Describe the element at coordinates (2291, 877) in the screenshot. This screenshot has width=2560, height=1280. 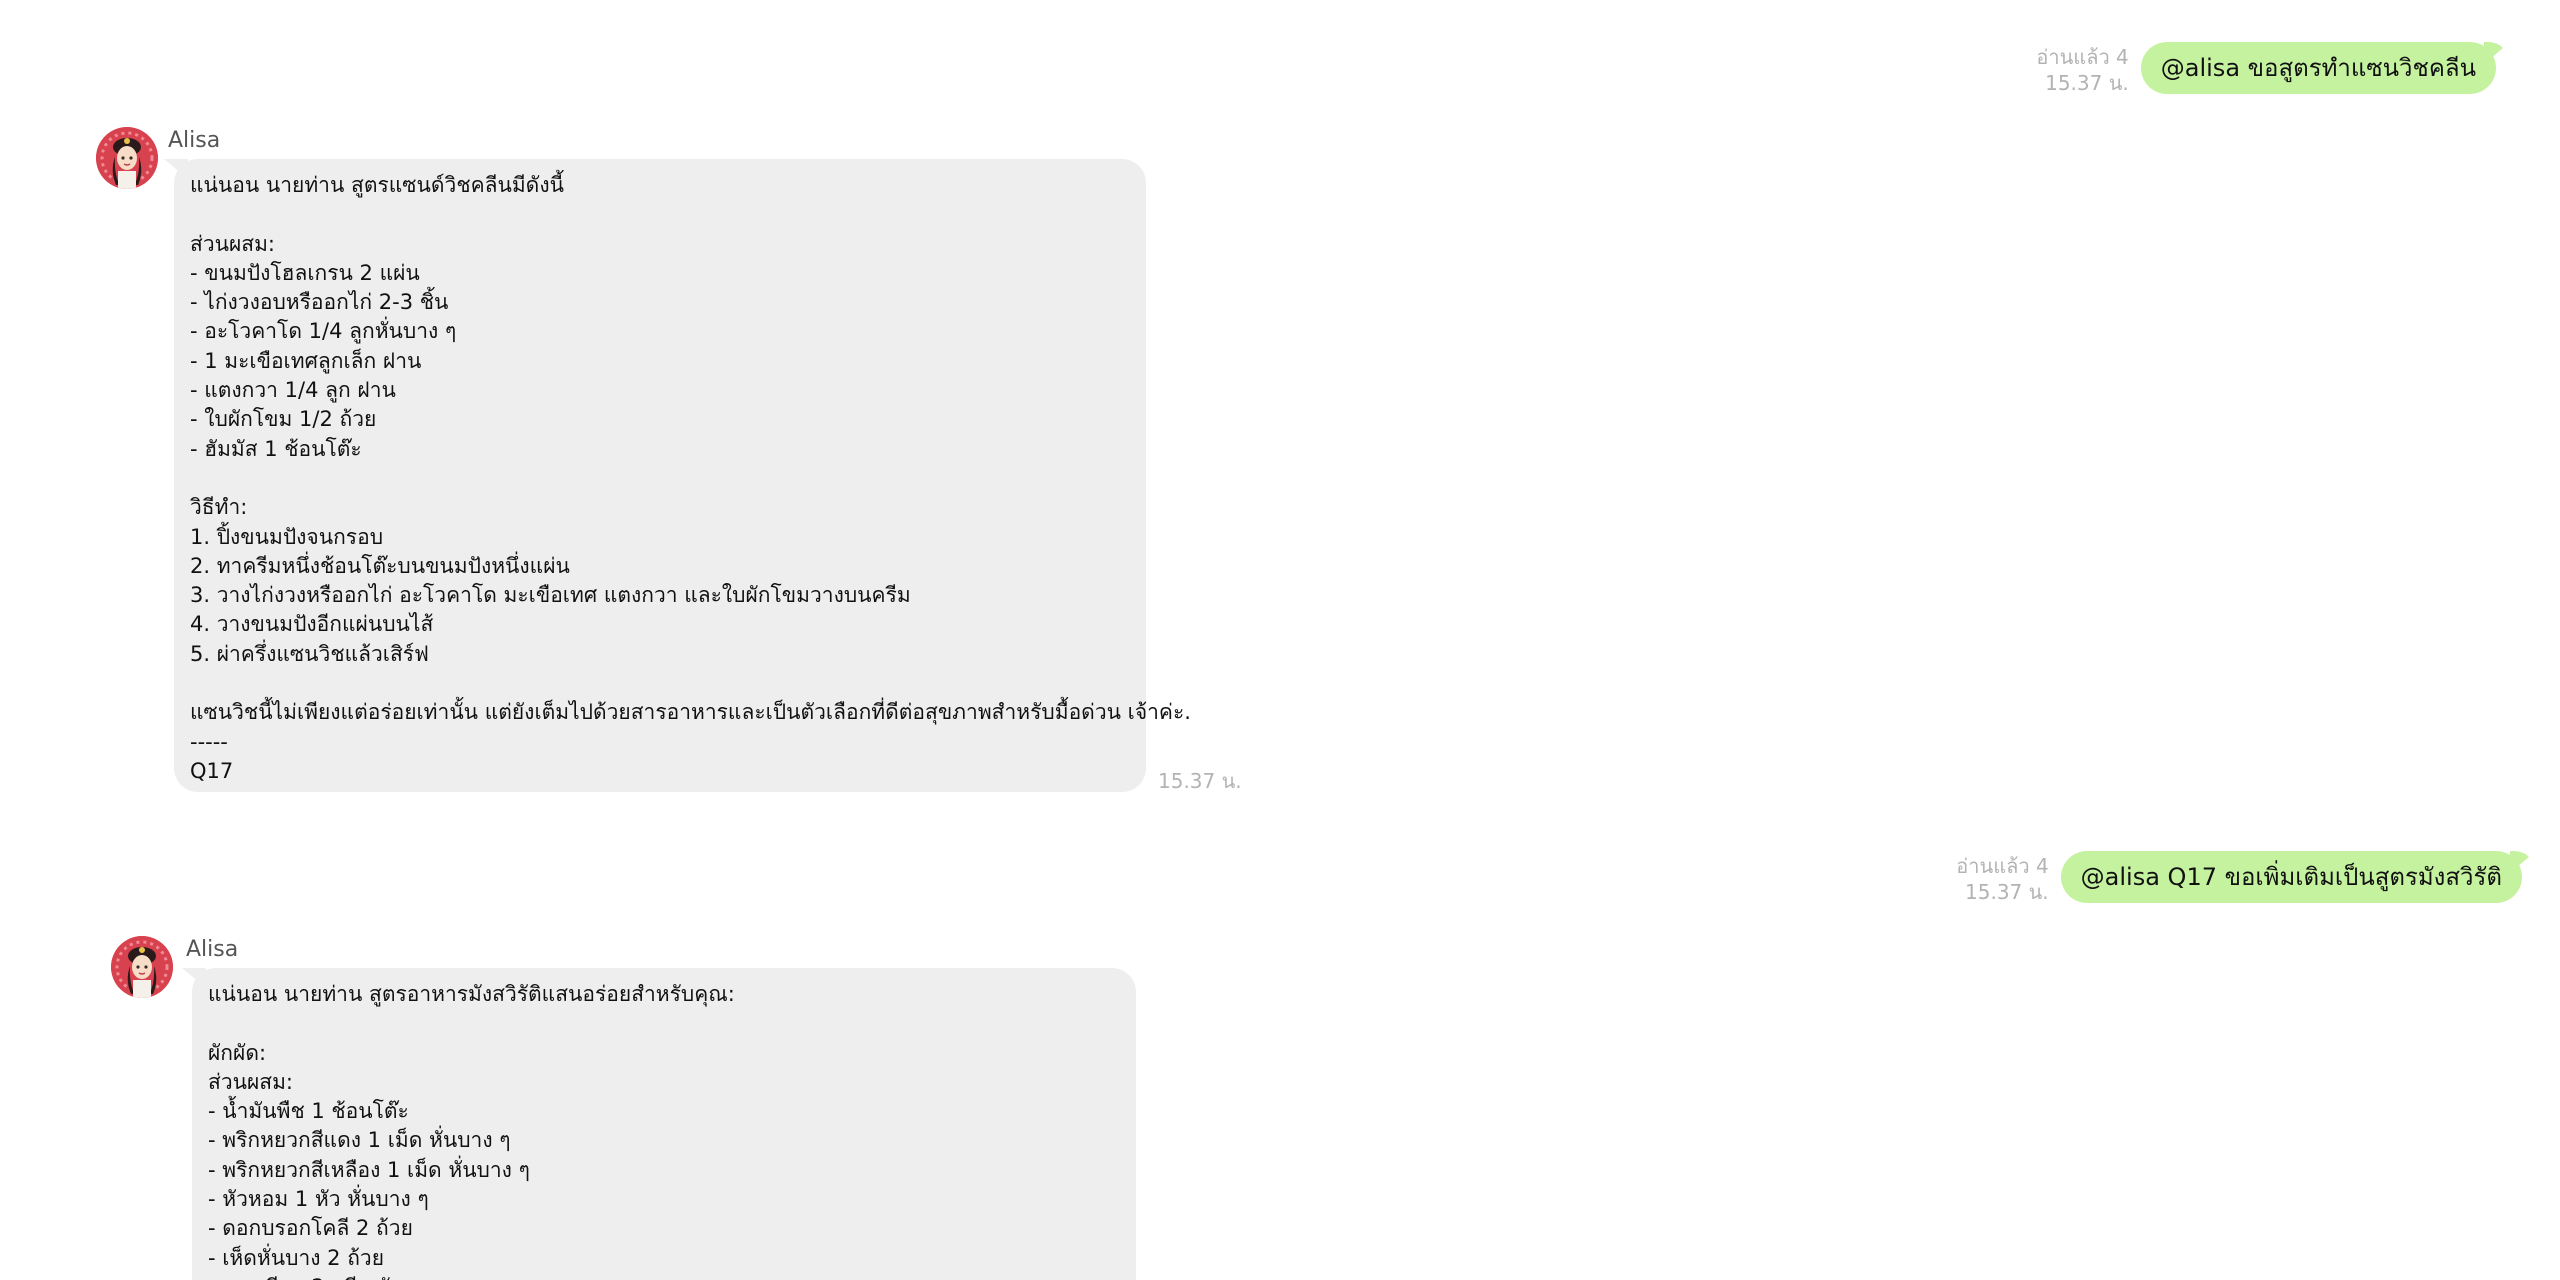
I see `message-bubble: @alisa Q17 ขอเพิ่มเติมเป็นสูตรมังสวิรัติ` at that location.